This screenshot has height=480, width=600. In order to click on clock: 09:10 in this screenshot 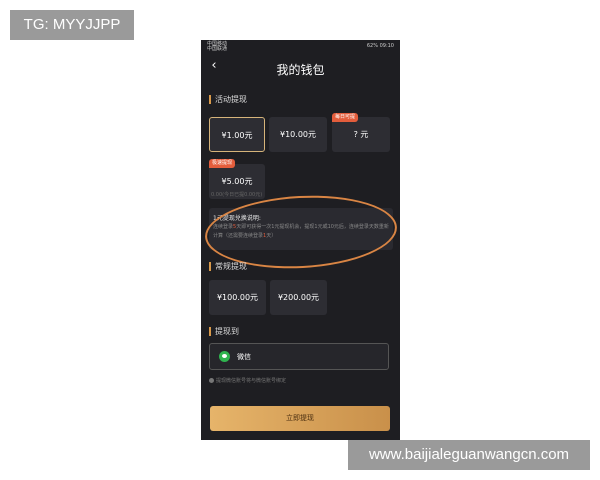, I will do `click(386, 46)`.